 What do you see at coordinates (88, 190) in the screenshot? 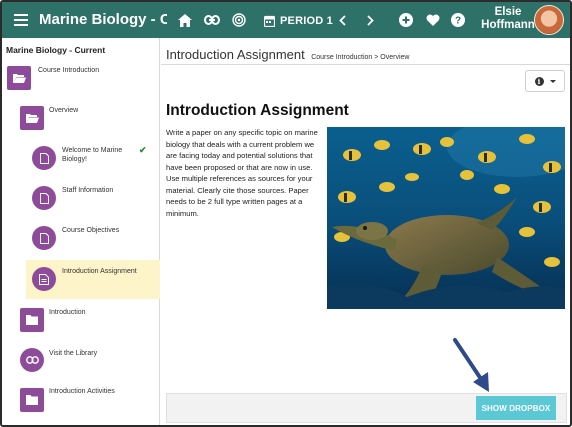
I see `sidebar-item-label: Staff Information` at bounding box center [88, 190].